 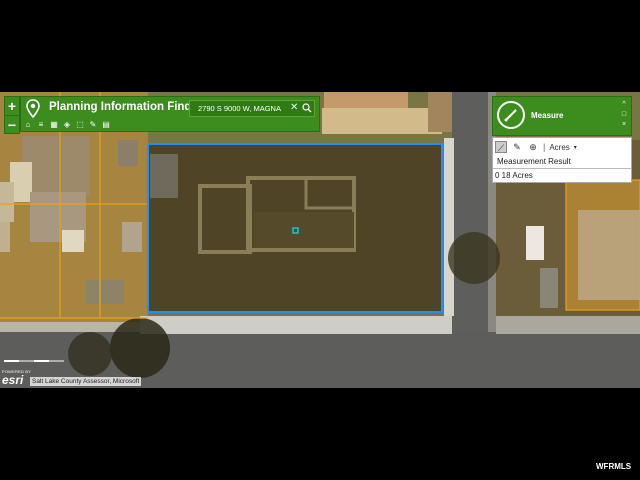 I want to click on result-label: Measurement Result, so click(x=534, y=161).